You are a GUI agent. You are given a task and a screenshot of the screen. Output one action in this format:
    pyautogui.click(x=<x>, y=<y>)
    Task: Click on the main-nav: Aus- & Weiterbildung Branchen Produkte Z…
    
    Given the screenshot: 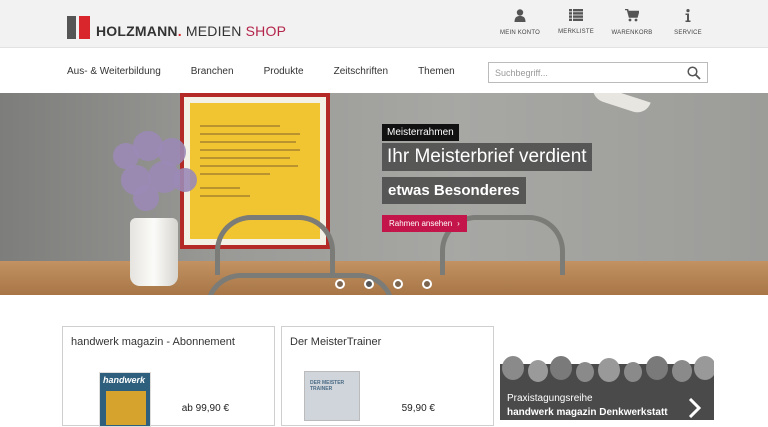 What is the action you would take?
    pyautogui.click(x=384, y=71)
    